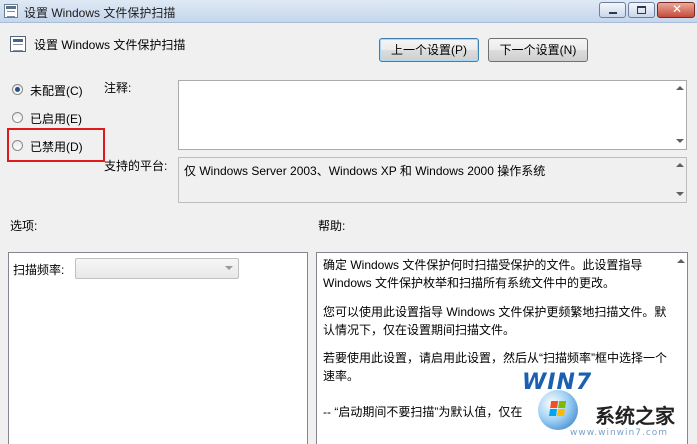  I want to click on radio-button-checked, so click(17, 89).